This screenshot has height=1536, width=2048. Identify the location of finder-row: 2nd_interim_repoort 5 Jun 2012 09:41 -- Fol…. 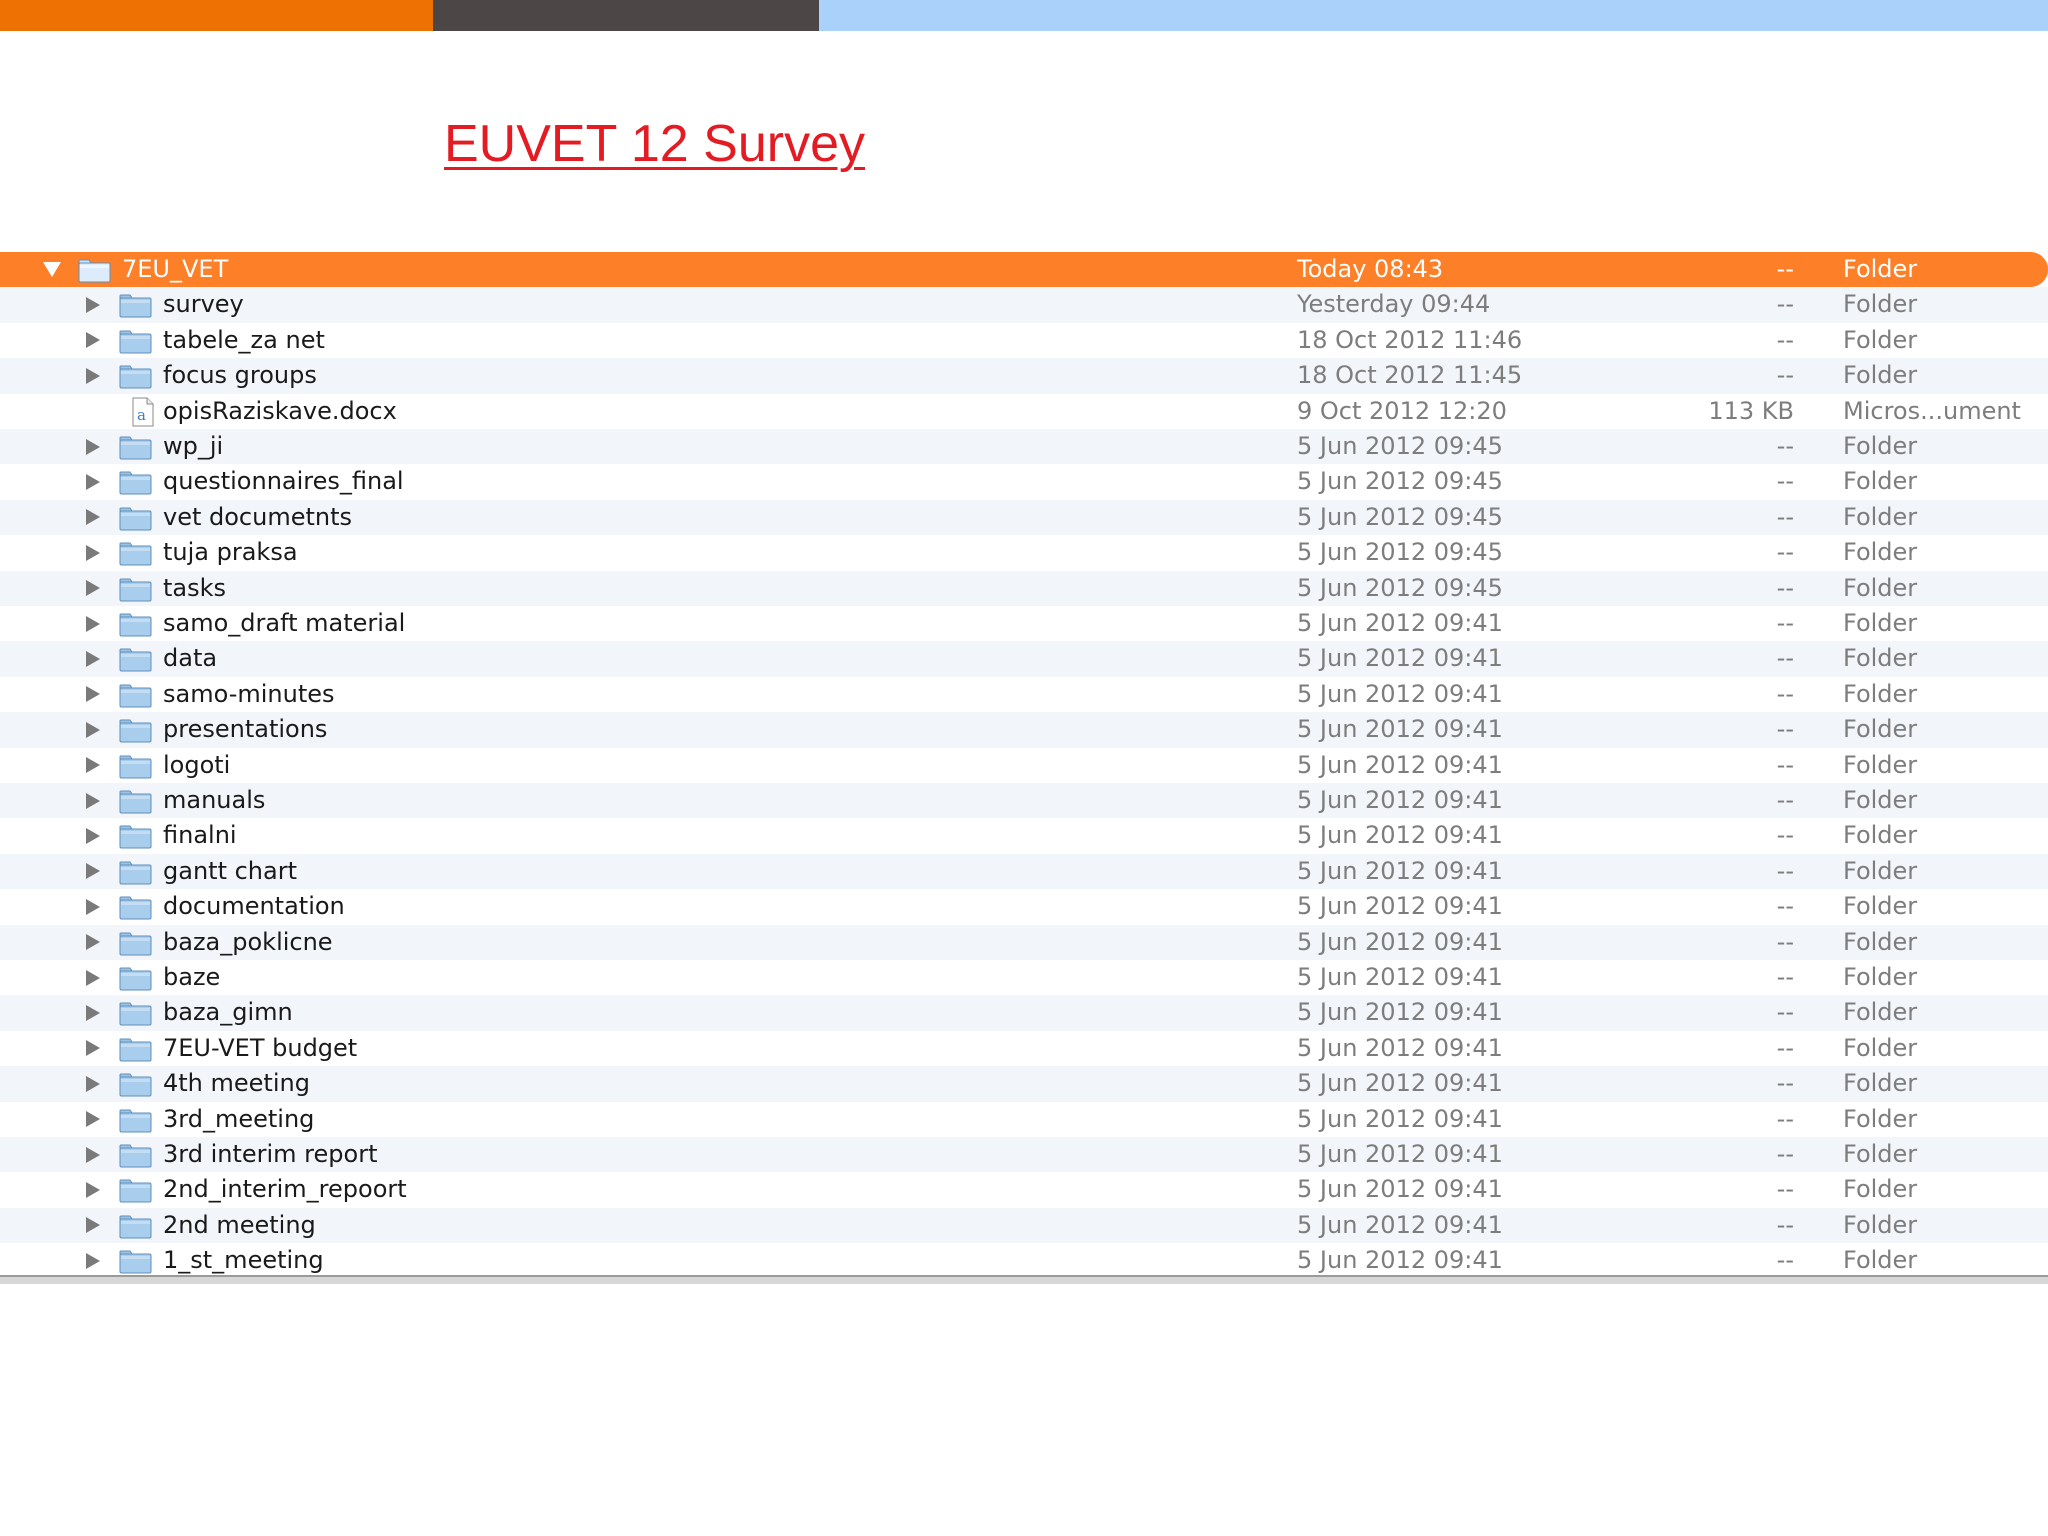
(1024, 1189).